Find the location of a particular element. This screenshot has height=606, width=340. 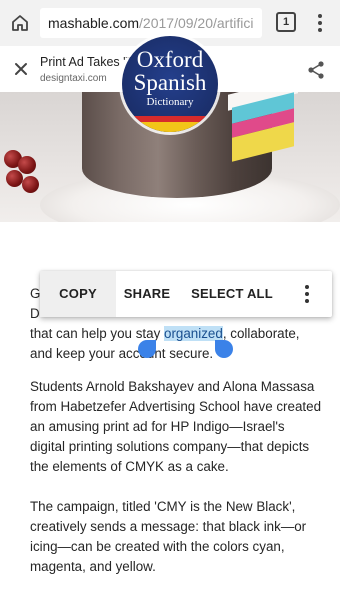

para1-text-after: , collaborate, is located at coordinates (261, 333).